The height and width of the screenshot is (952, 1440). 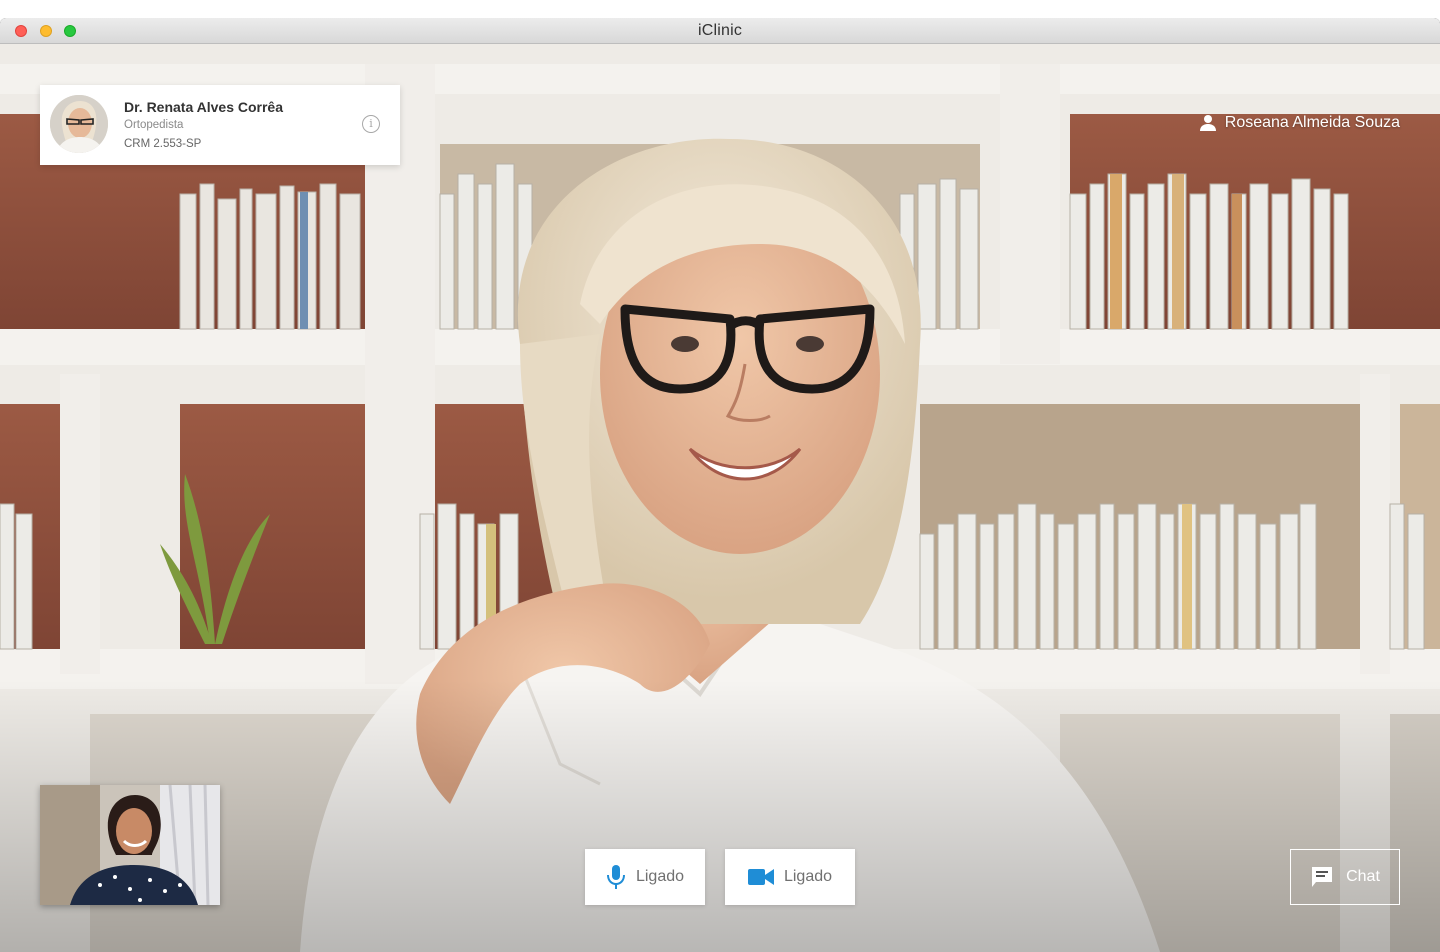 I want to click on camera-status-label: Ligado, so click(x=808, y=876).